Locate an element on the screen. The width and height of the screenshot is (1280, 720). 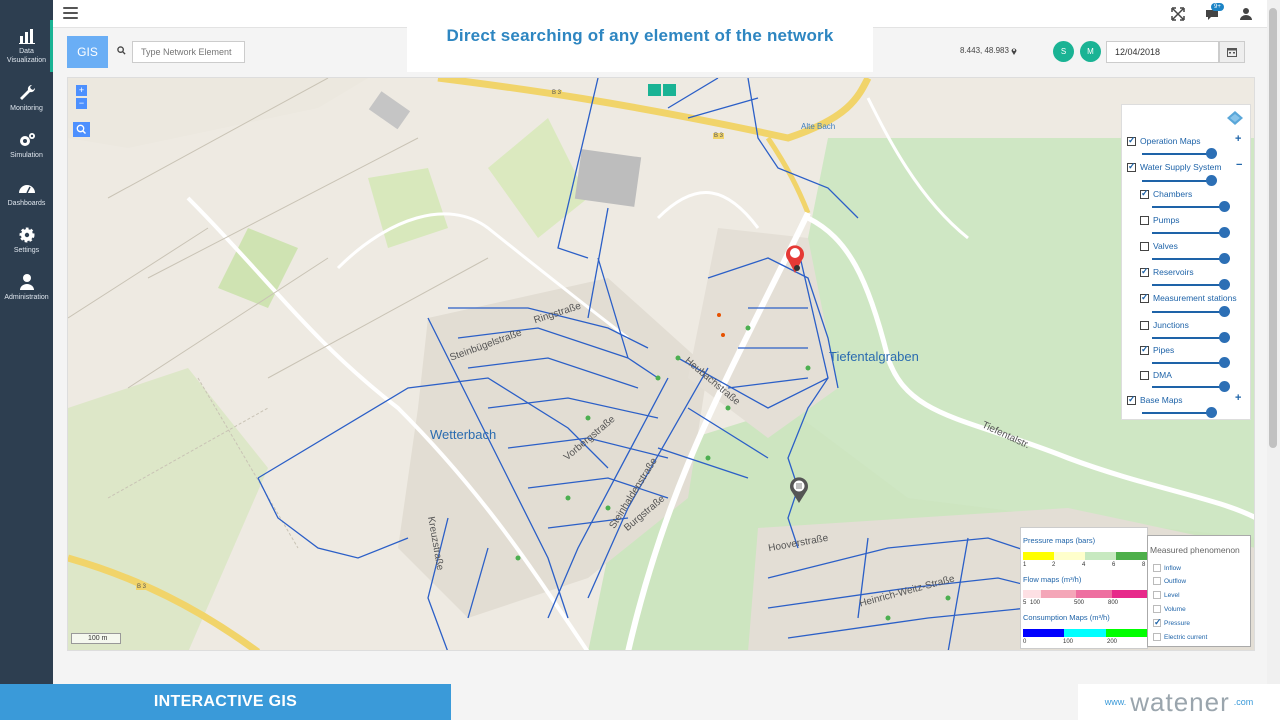
pipes-opacity-slider is located at coordinates (1191, 362).